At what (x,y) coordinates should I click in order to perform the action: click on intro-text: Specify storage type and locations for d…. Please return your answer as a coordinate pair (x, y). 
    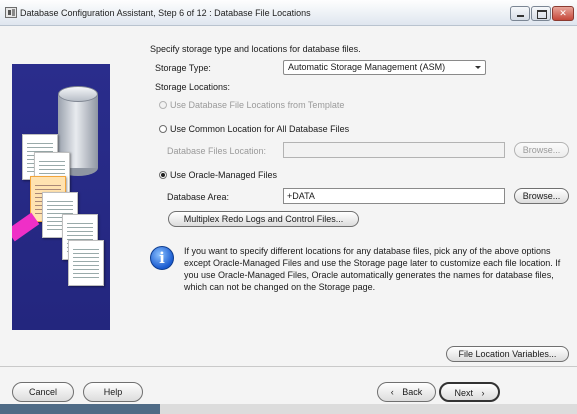
    Looking at the image, I should click on (255, 49).